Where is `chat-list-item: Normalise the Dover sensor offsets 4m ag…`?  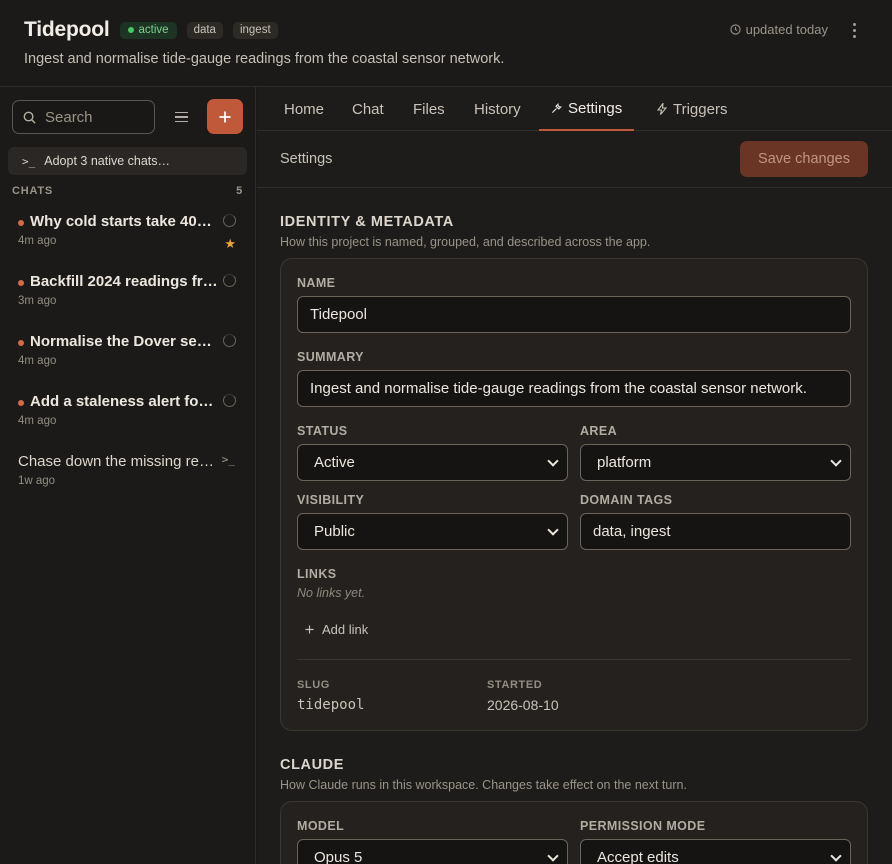 chat-list-item: Normalise the Dover sensor offsets 4m ag… is located at coordinates (129, 358).